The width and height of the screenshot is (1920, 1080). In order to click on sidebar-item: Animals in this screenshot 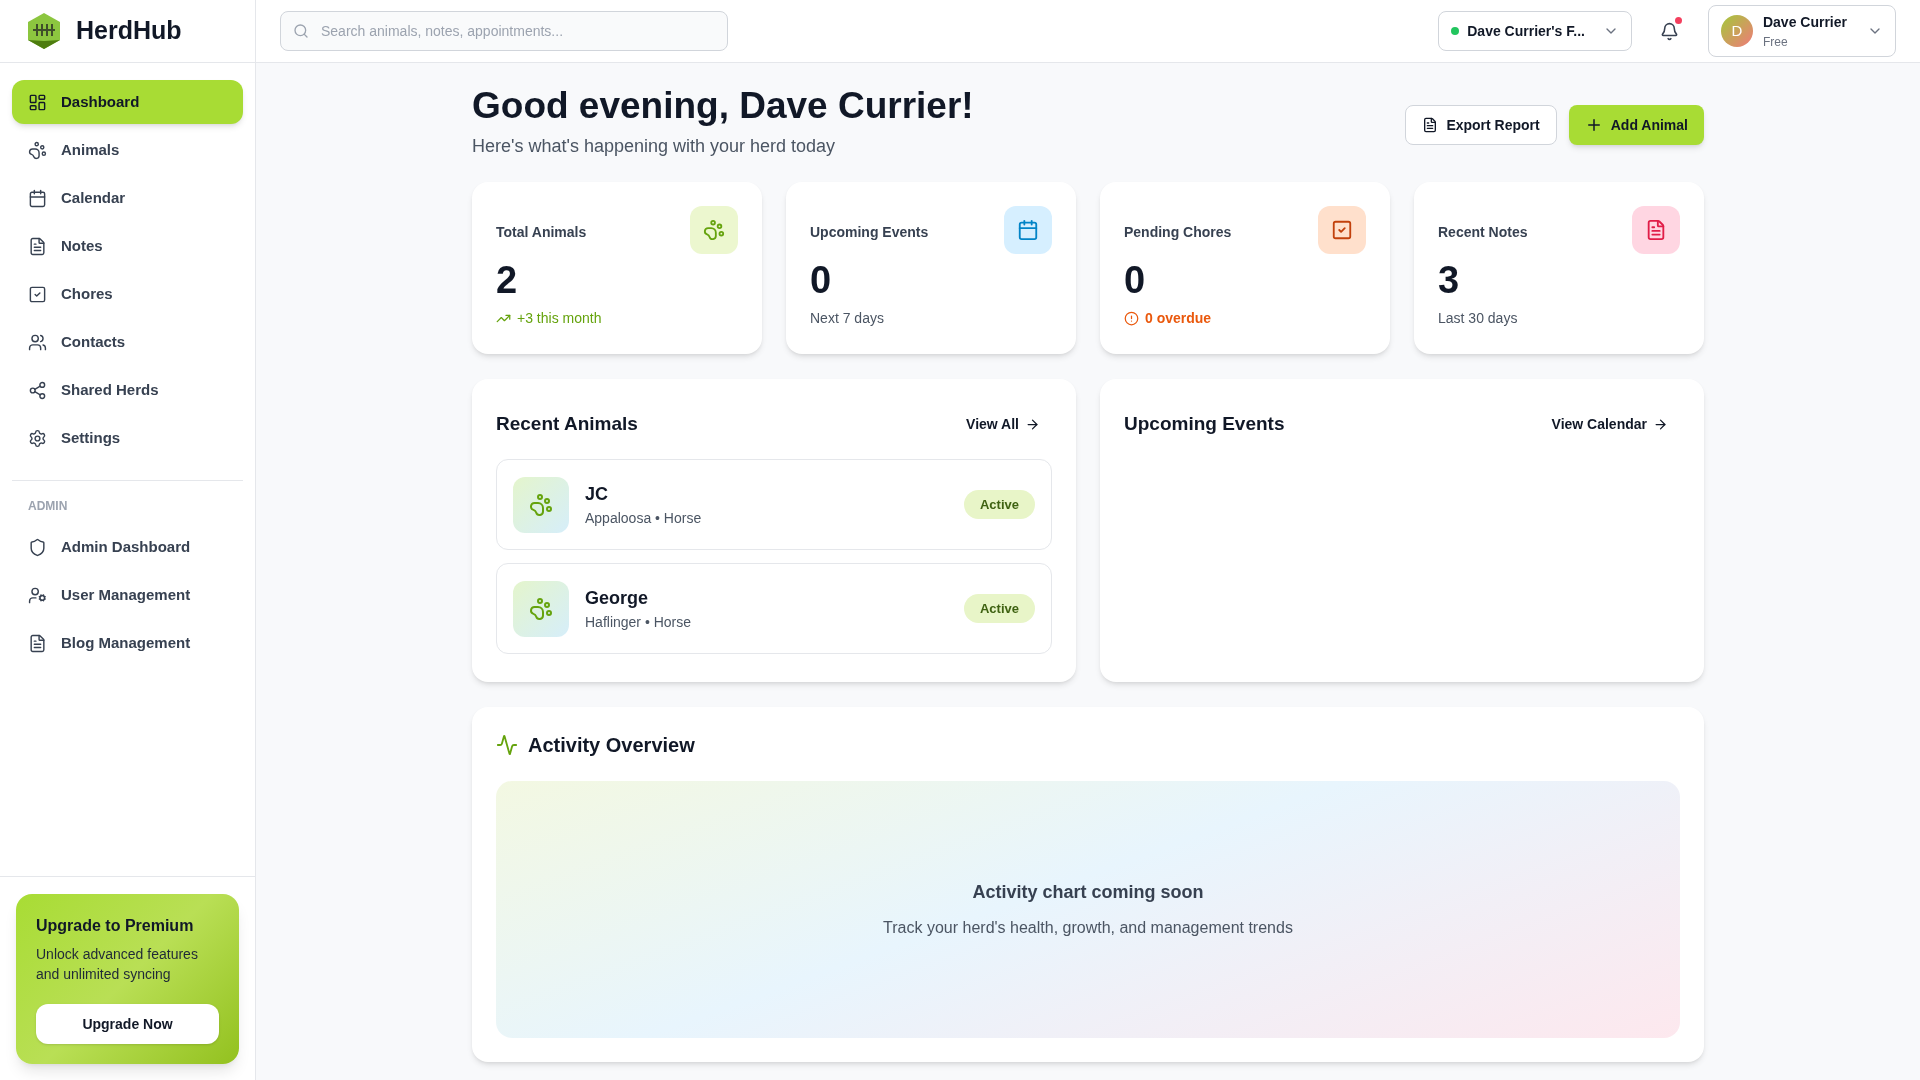, I will do `click(127, 150)`.